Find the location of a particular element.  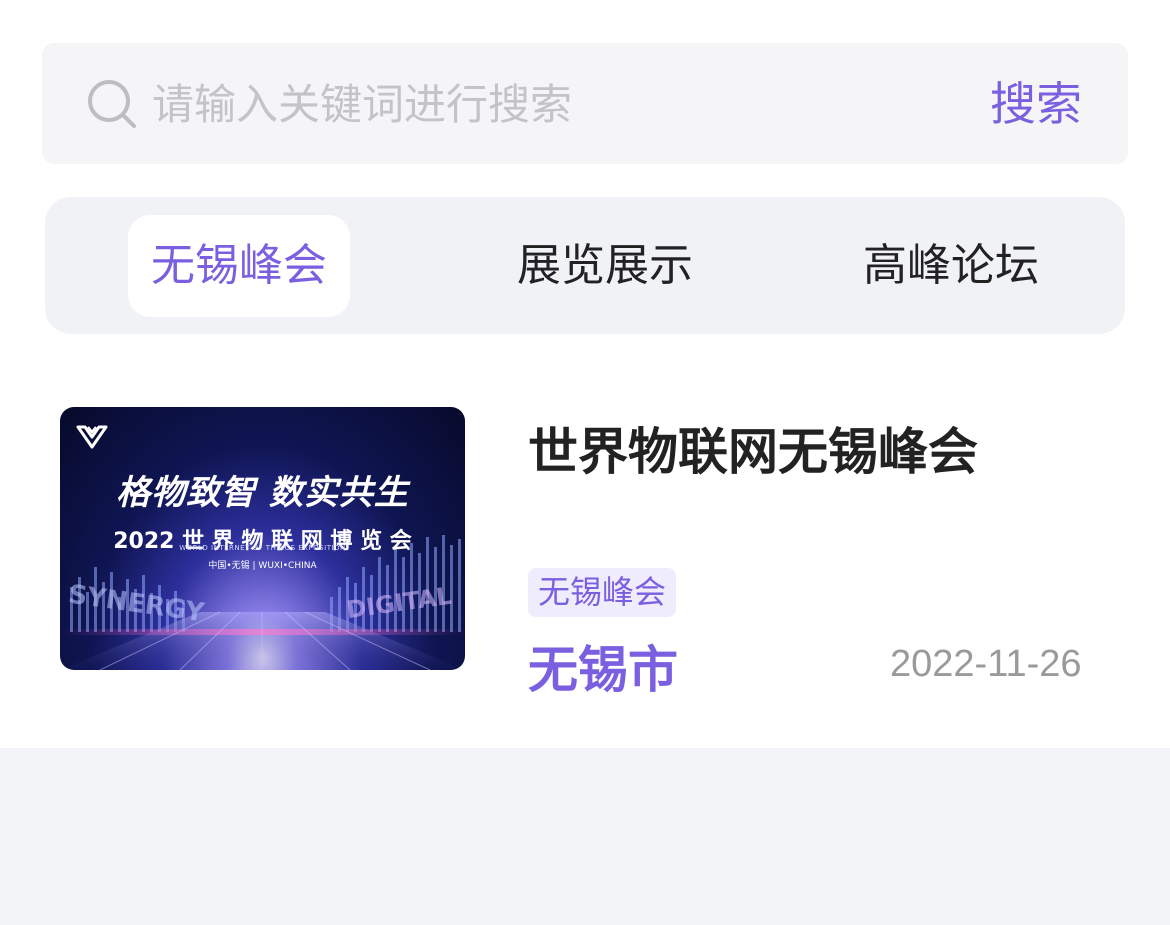

expo-logo-icon is located at coordinates (92, 437).